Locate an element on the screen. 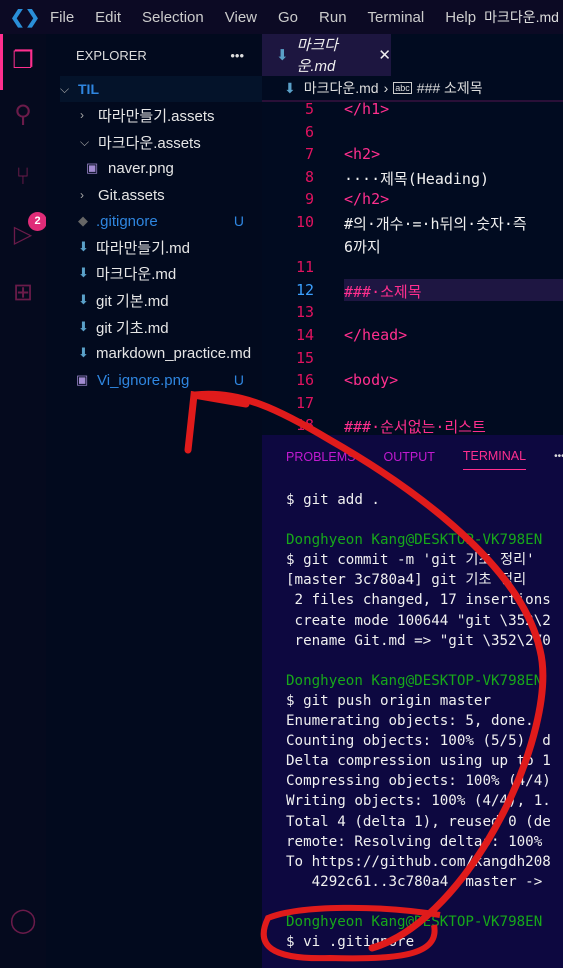 Image resolution: width=563 pixels, height=968 pixels. run-debug-icon: ▷ is located at coordinates (23, 235).